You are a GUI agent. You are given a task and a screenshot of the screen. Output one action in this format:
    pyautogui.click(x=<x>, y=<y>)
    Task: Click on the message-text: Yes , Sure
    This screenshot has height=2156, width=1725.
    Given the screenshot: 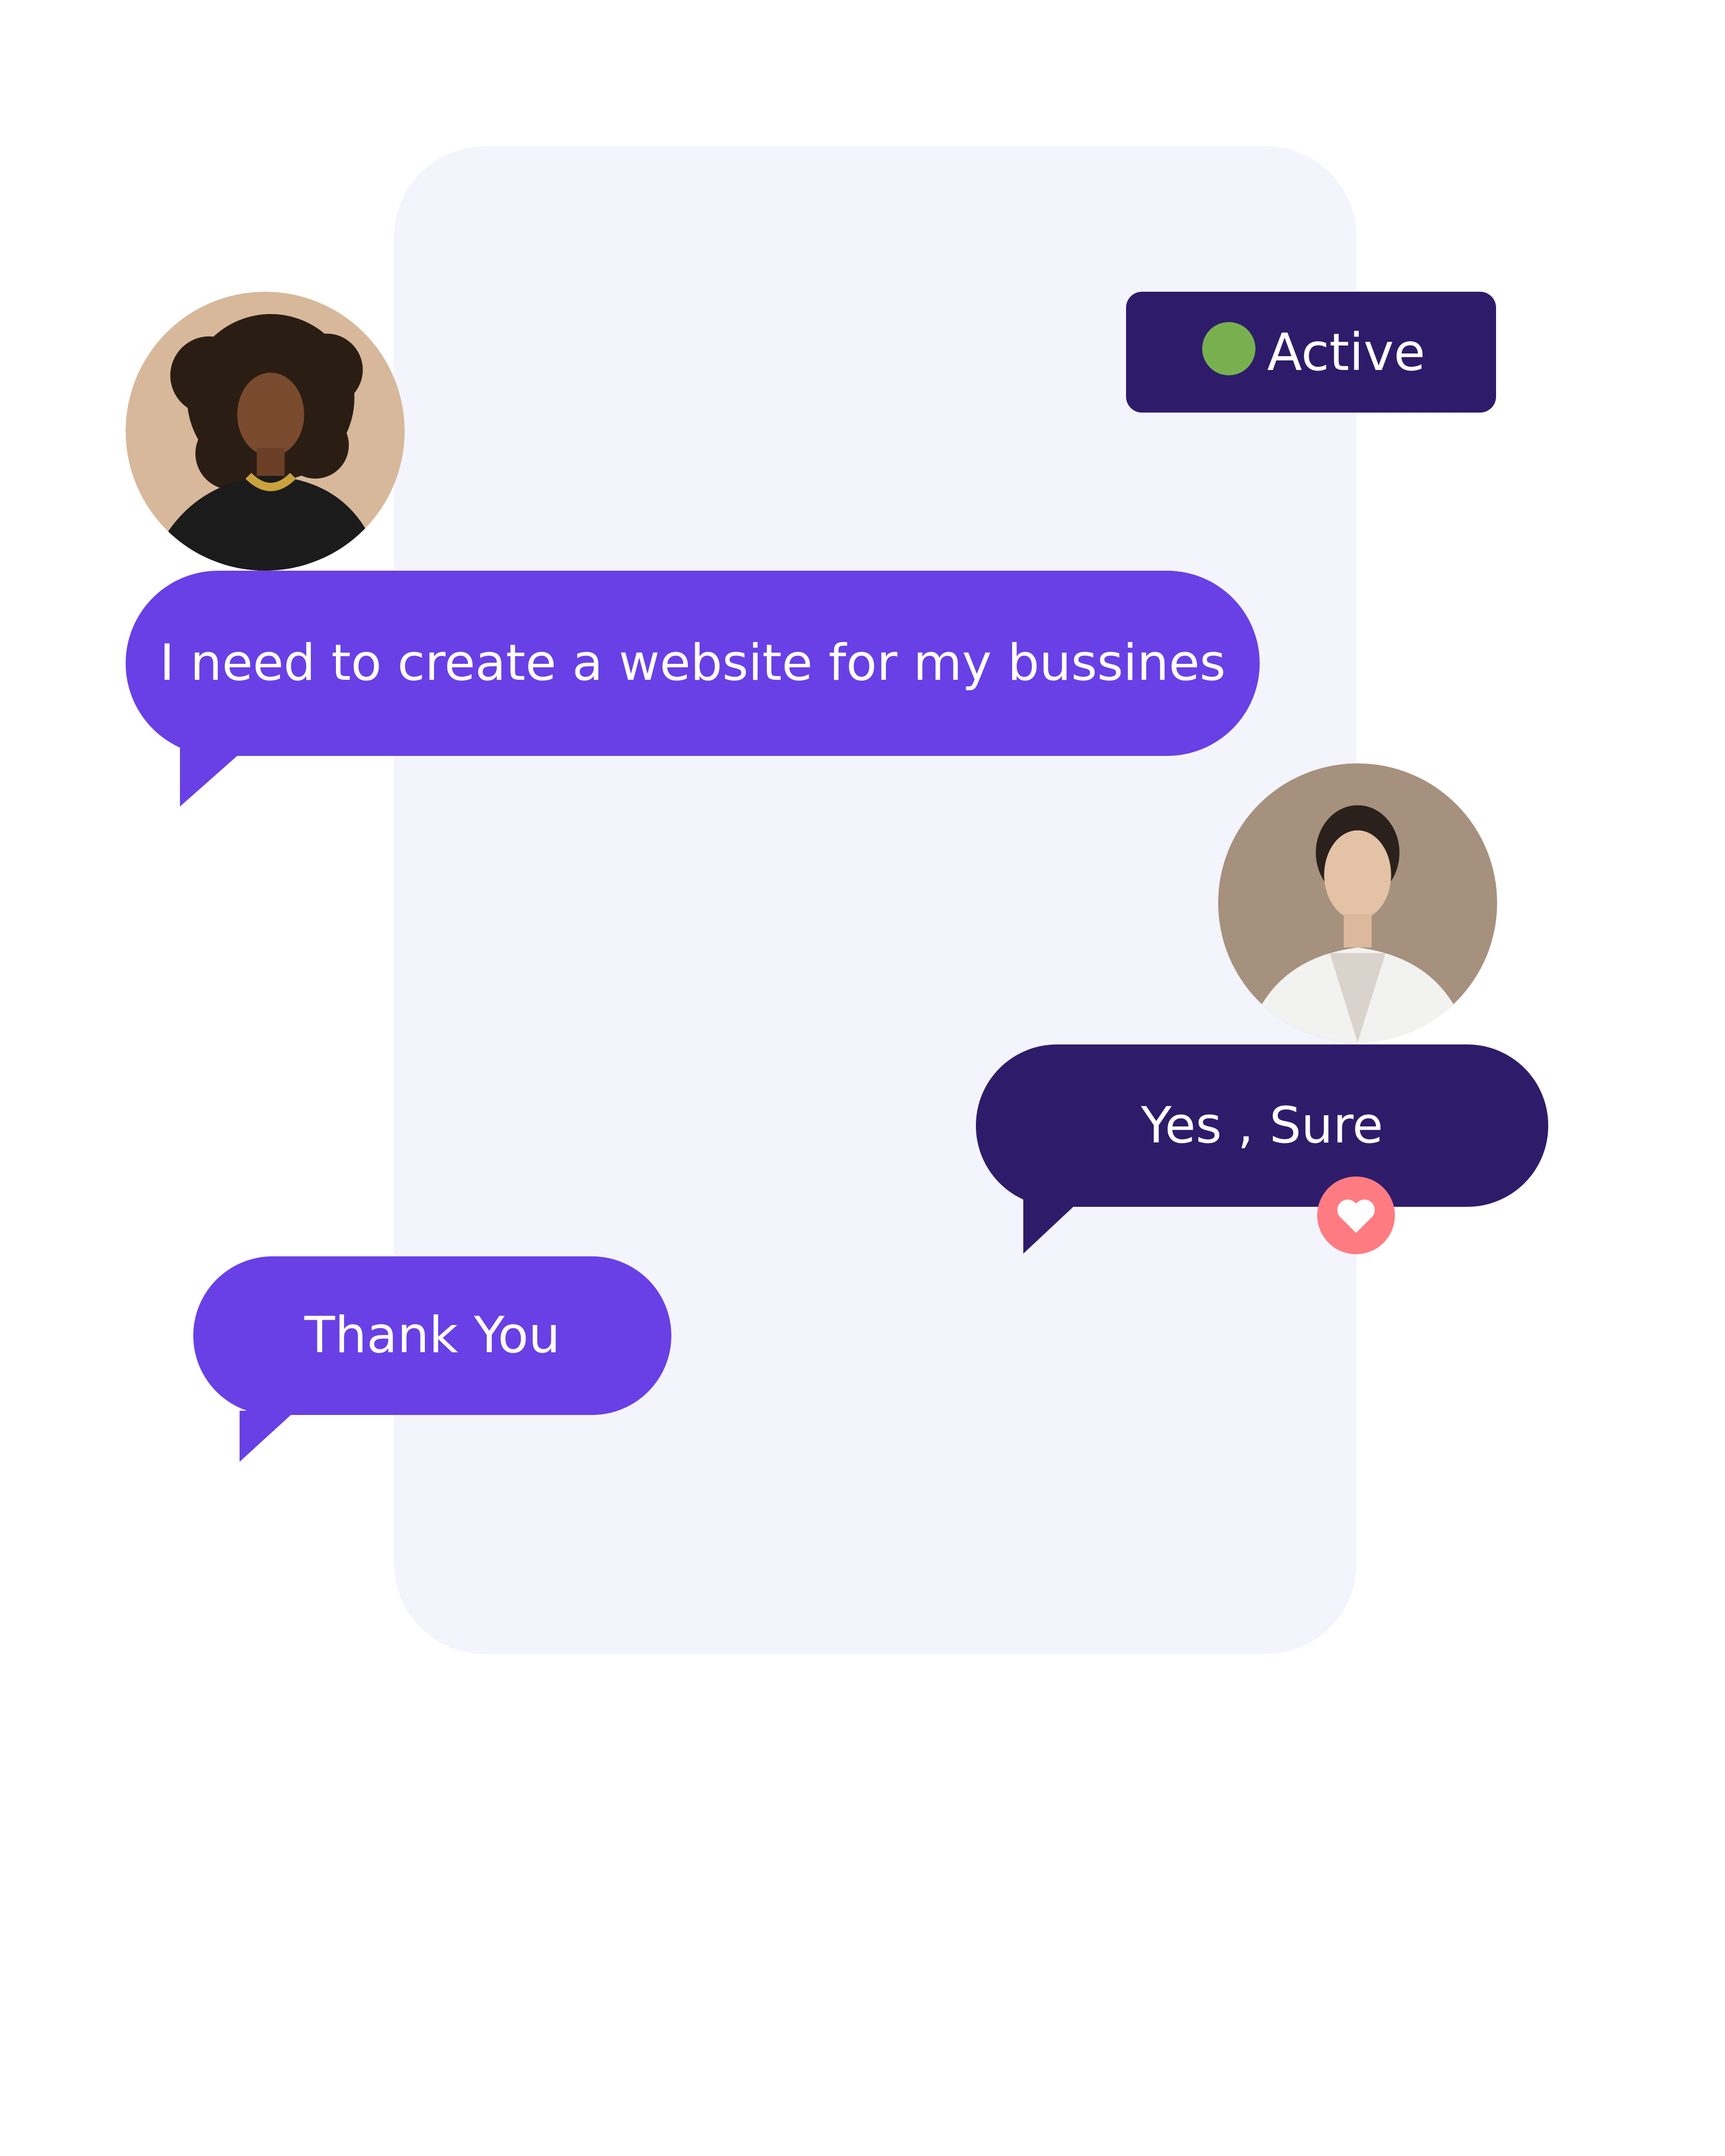 What is the action you would take?
    pyautogui.click(x=1262, y=1125)
    